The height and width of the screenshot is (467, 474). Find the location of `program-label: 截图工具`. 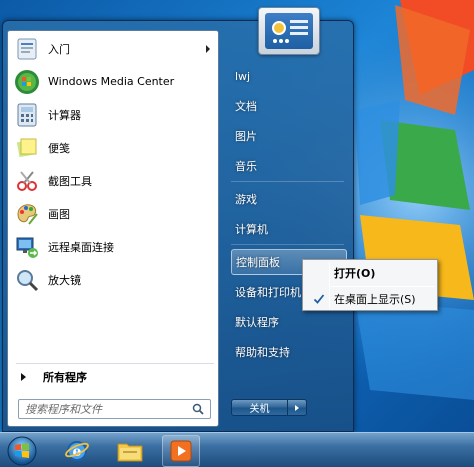

program-label: 截图工具 is located at coordinates (70, 181).